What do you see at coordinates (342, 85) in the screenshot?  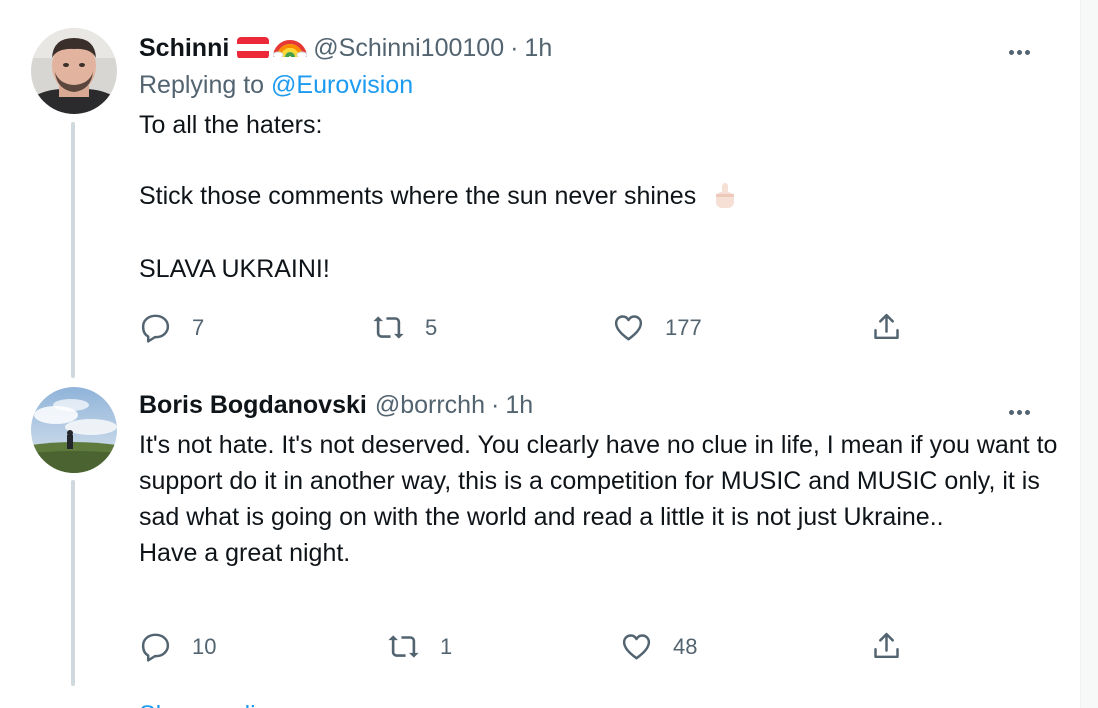 I see `mention-link: @Eurovision` at bounding box center [342, 85].